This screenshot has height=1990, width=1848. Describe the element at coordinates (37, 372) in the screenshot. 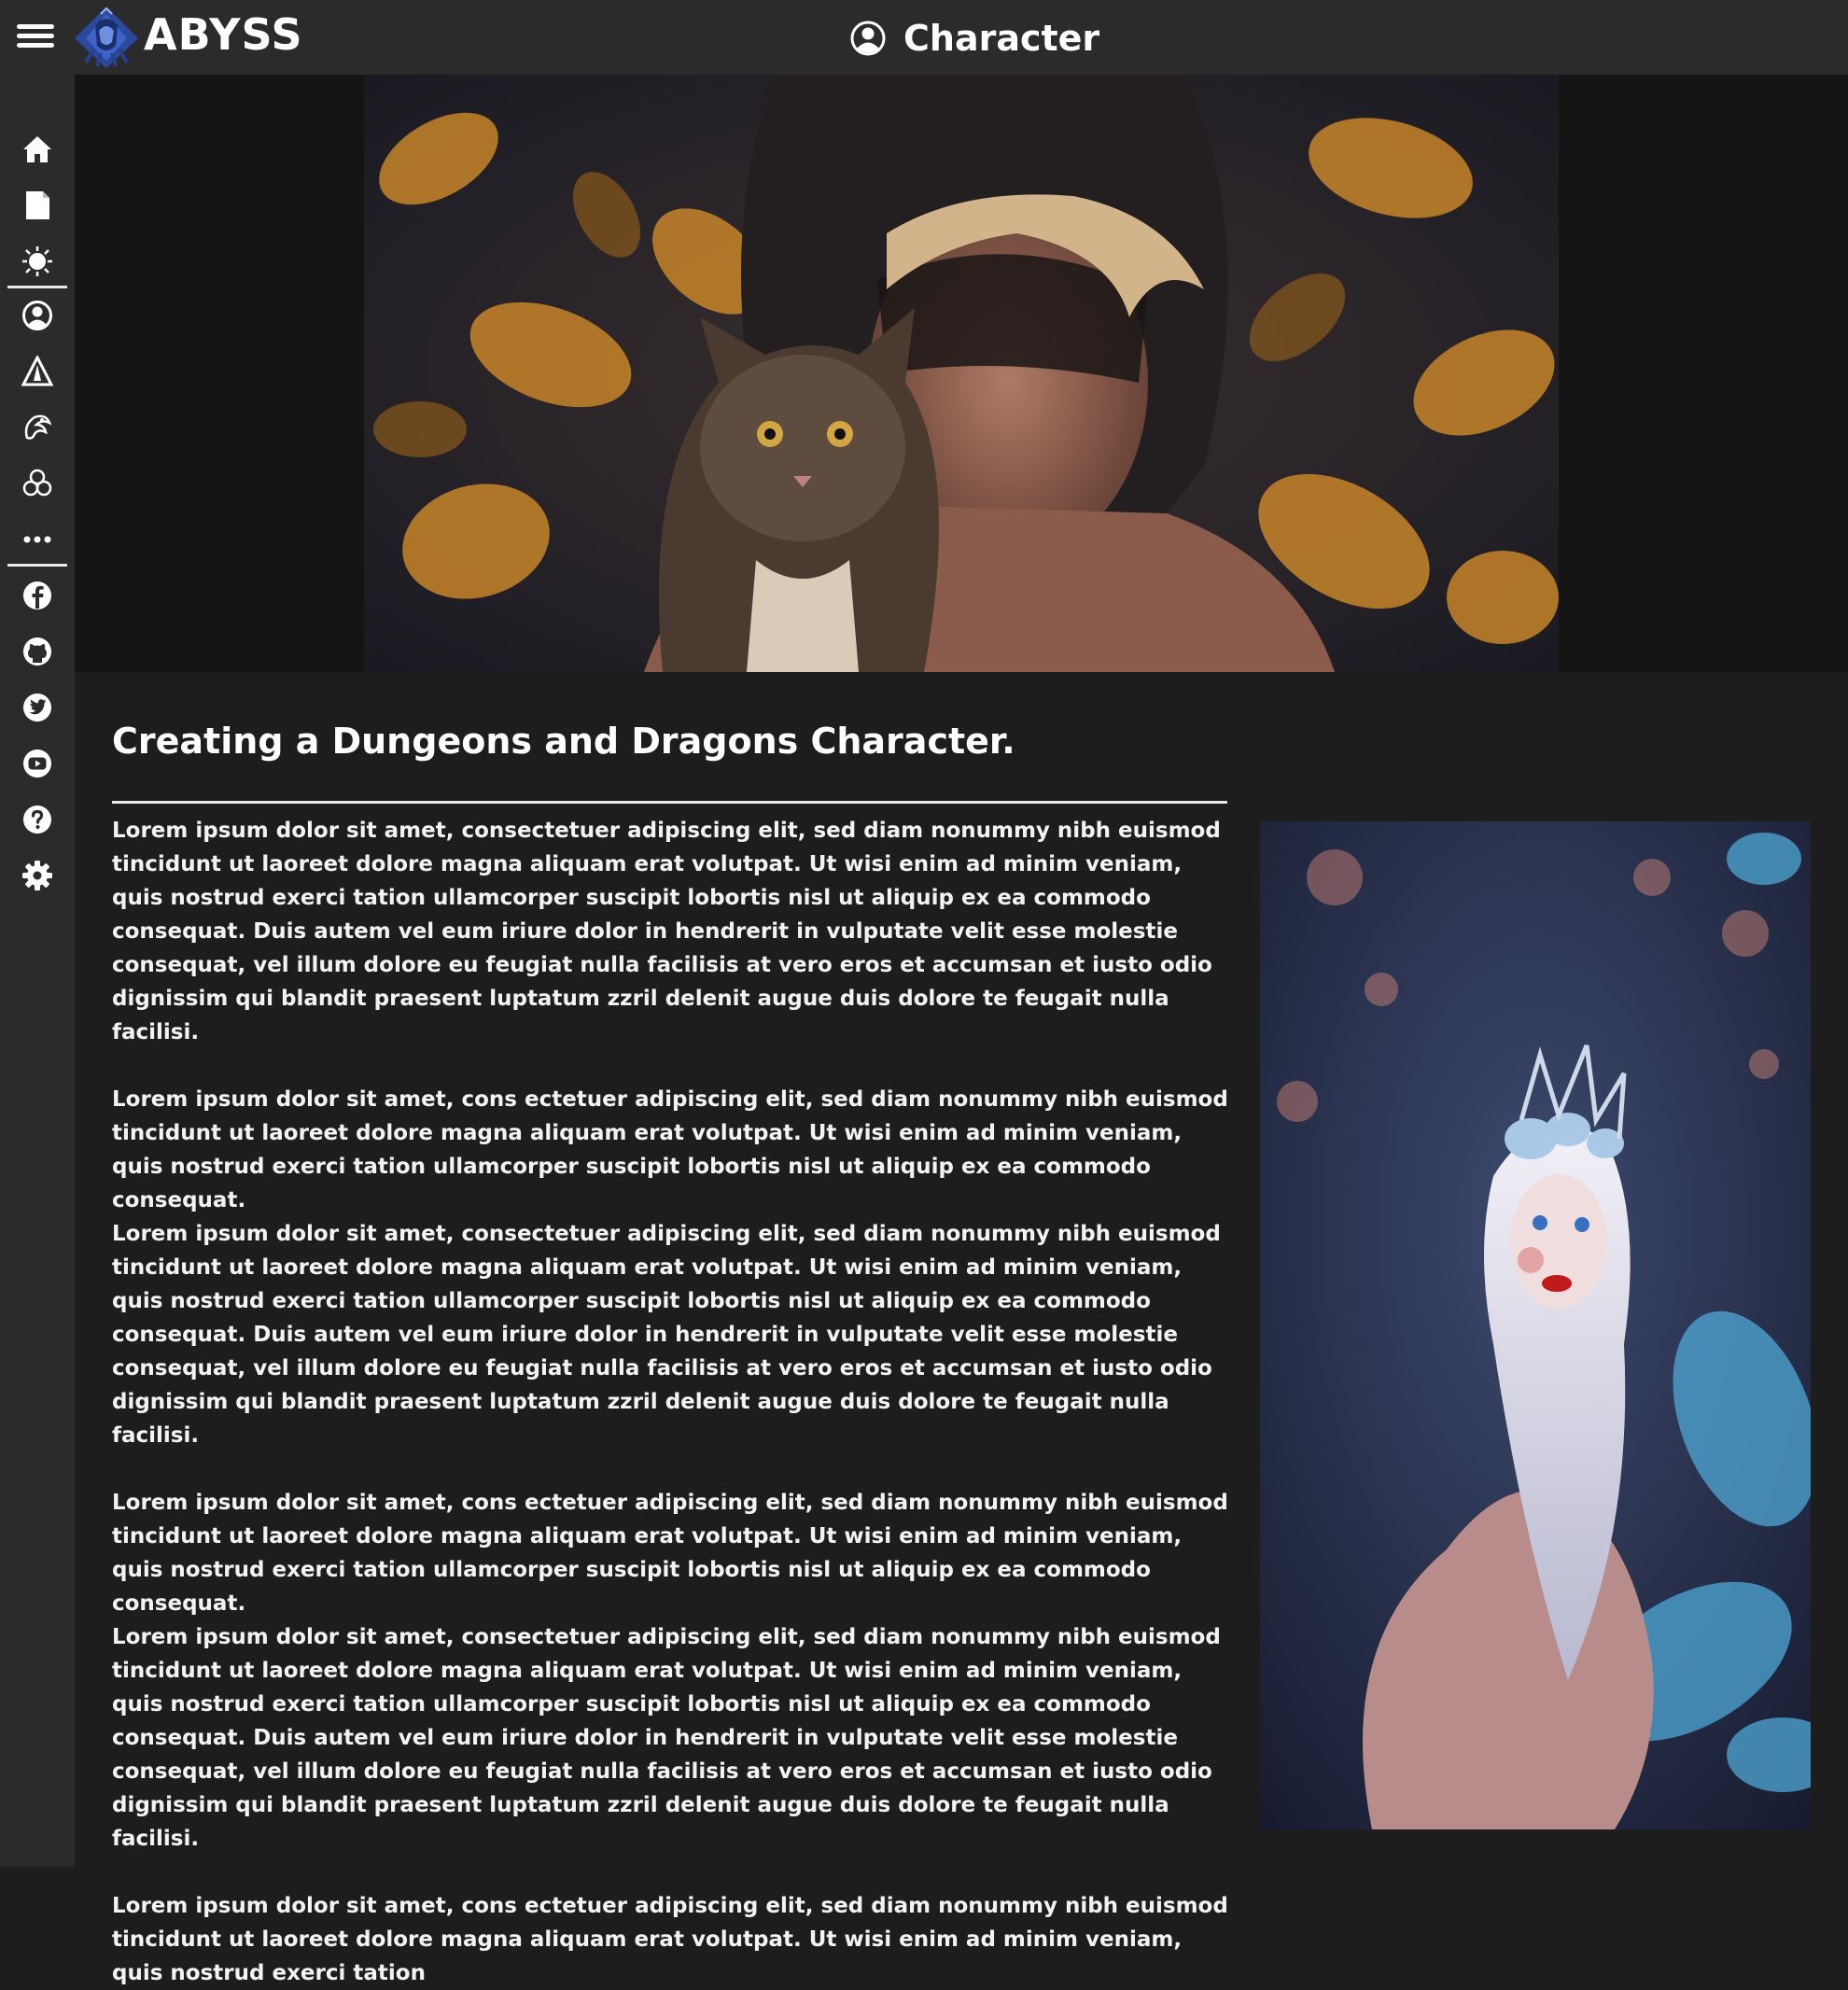

I see `warning-triangle-icon` at that location.